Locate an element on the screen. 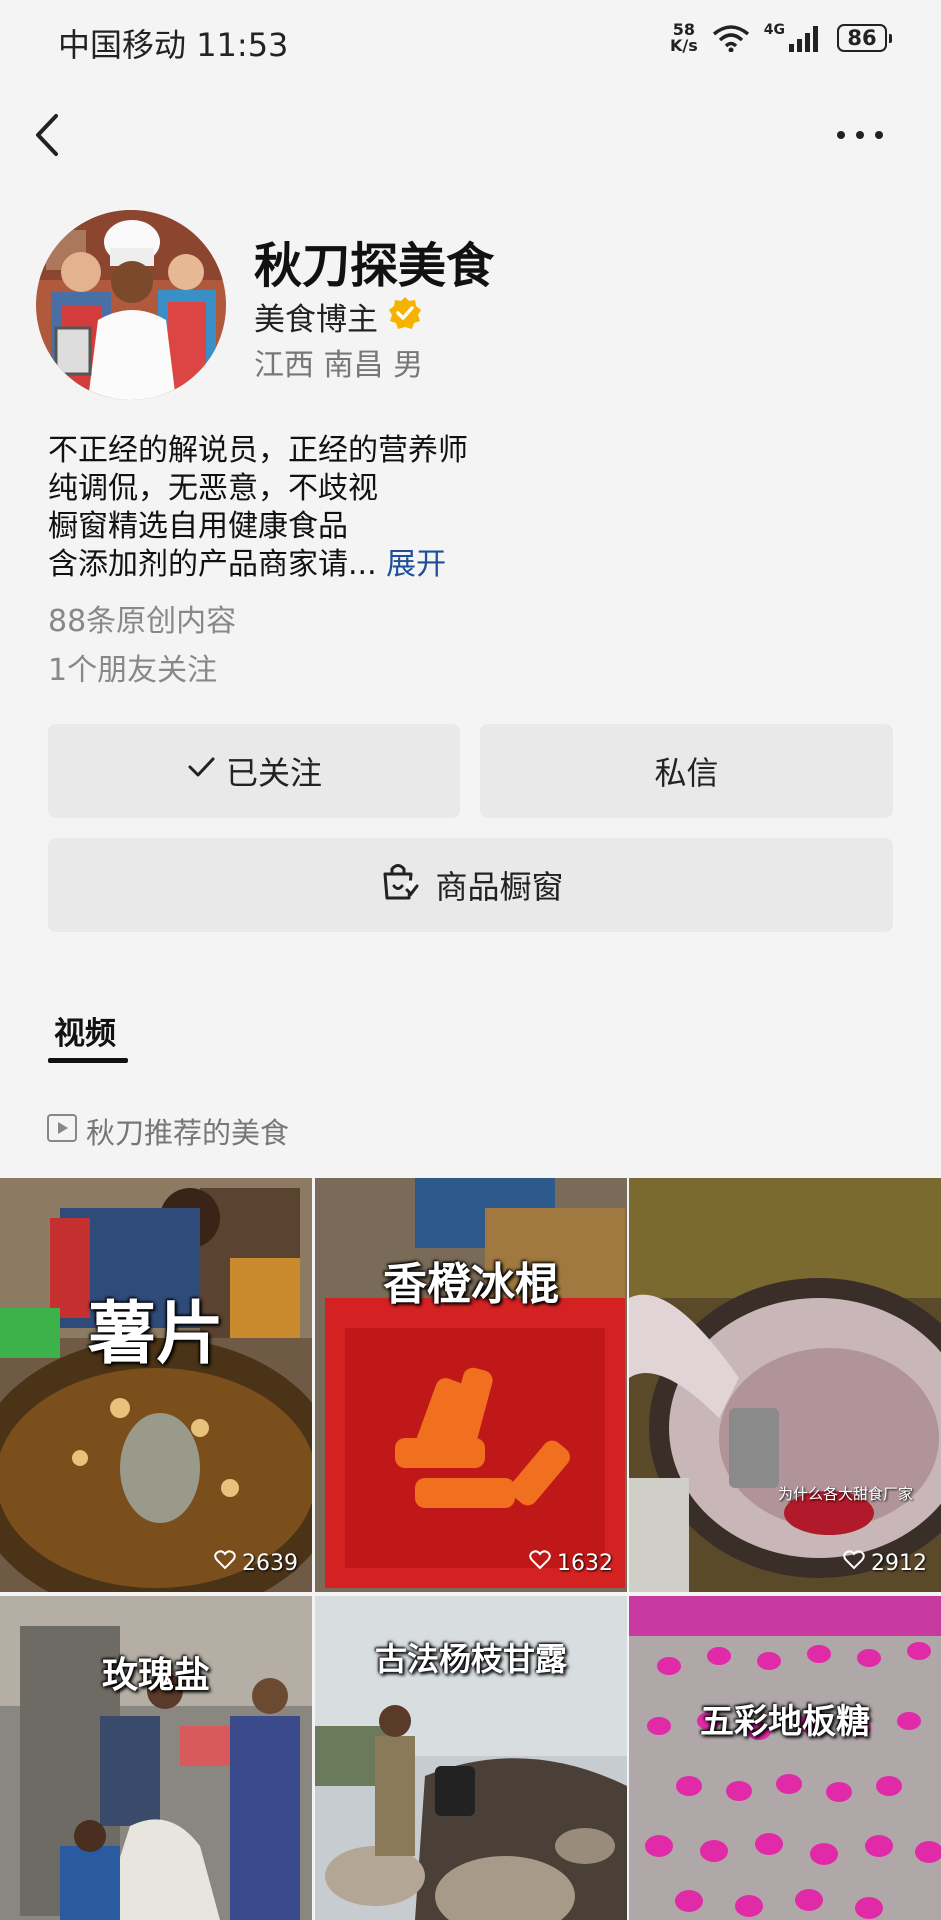 This screenshot has height=1920, width=941. verified-badge-icon is located at coordinates (405, 317).